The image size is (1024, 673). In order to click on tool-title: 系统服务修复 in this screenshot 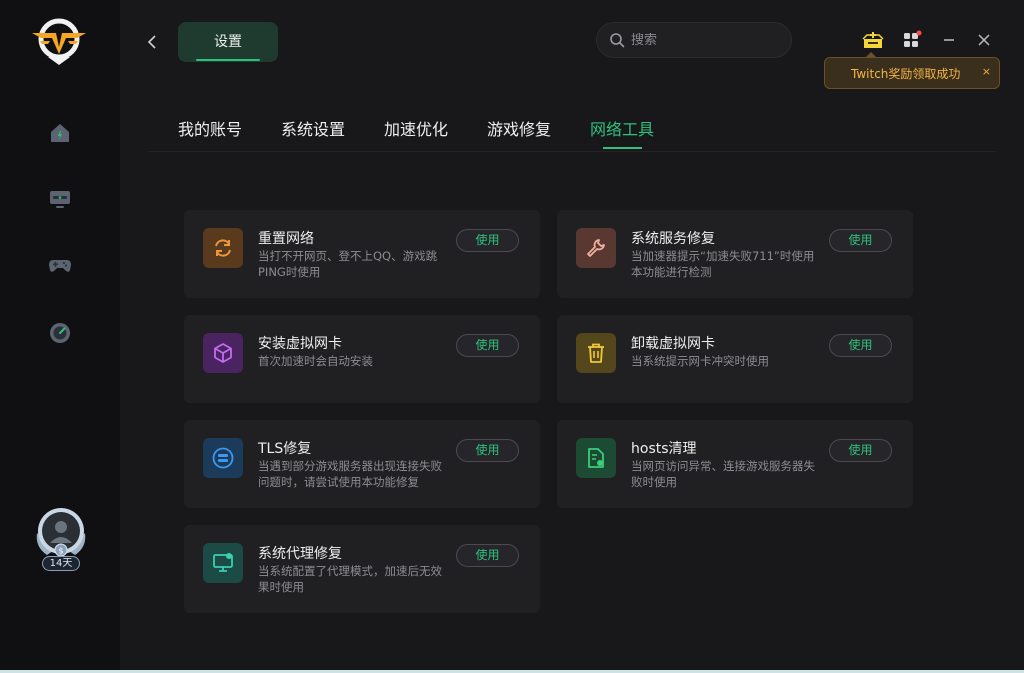, I will do `click(673, 239)`.